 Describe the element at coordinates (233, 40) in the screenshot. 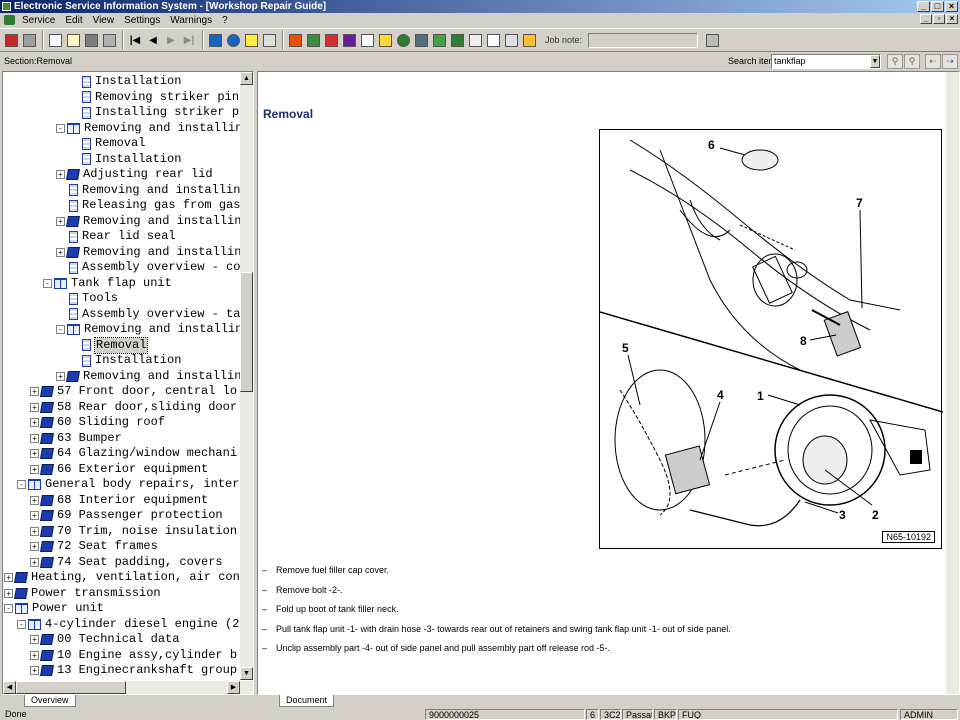

I see `info-button` at that location.